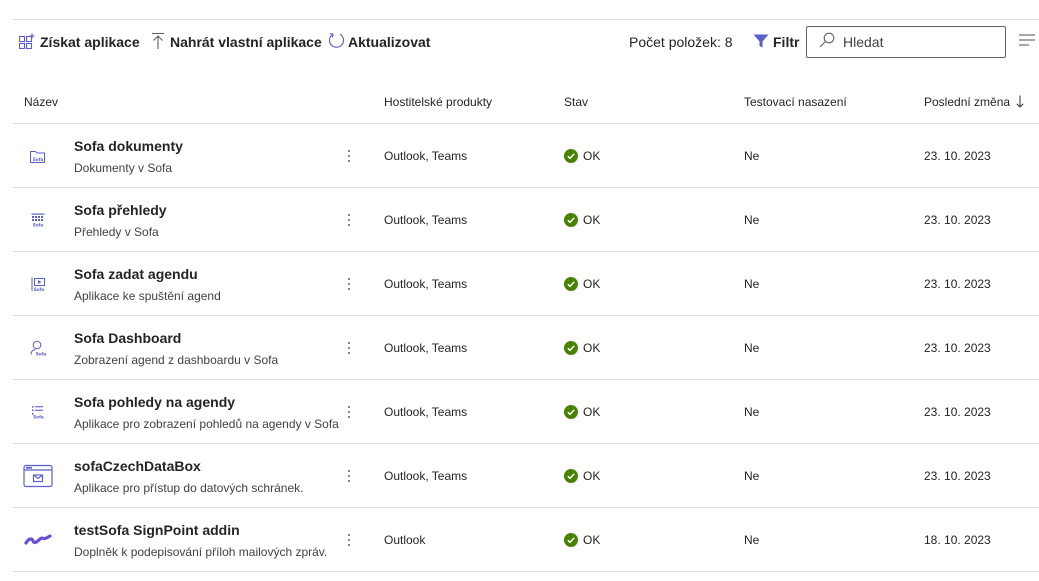  I want to click on filter-icon, so click(761, 42).